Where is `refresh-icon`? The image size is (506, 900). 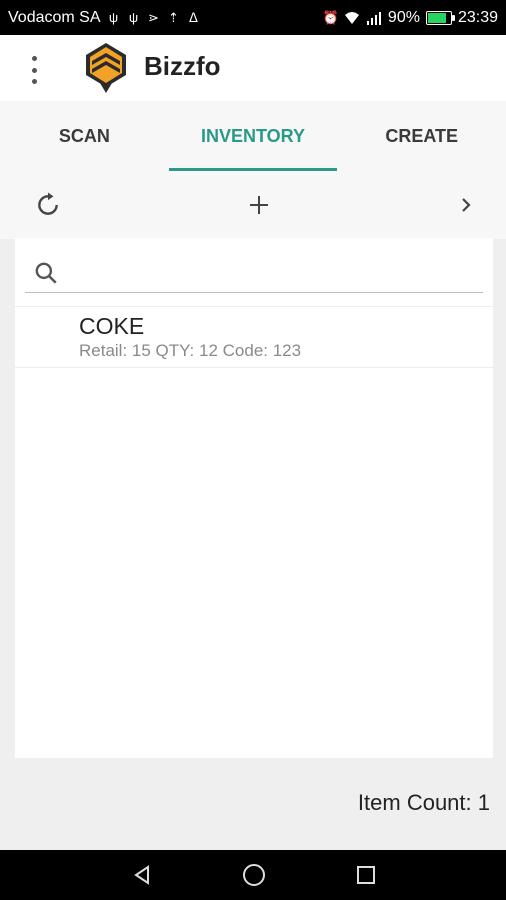
refresh-icon is located at coordinates (48, 205).